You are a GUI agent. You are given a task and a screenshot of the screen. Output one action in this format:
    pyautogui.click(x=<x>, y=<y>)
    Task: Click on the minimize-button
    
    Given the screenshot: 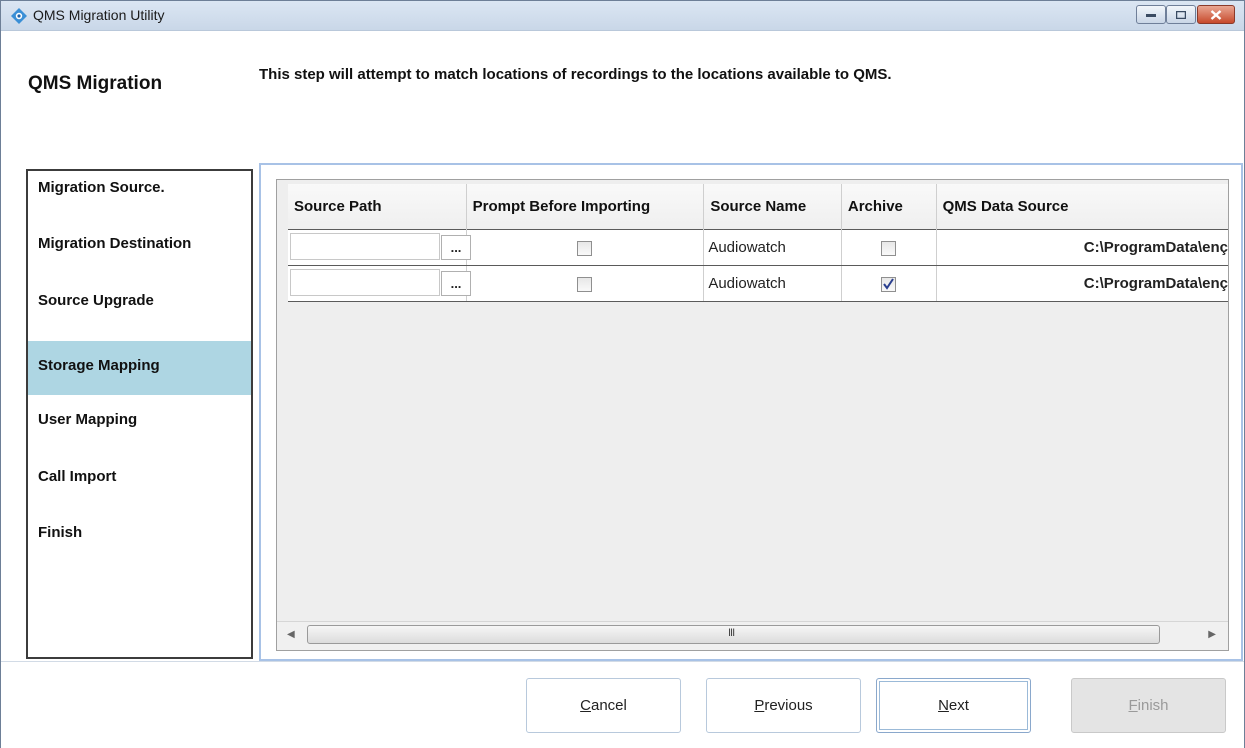 What is the action you would take?
    pyautogui.click(x=1151, y=14)
    